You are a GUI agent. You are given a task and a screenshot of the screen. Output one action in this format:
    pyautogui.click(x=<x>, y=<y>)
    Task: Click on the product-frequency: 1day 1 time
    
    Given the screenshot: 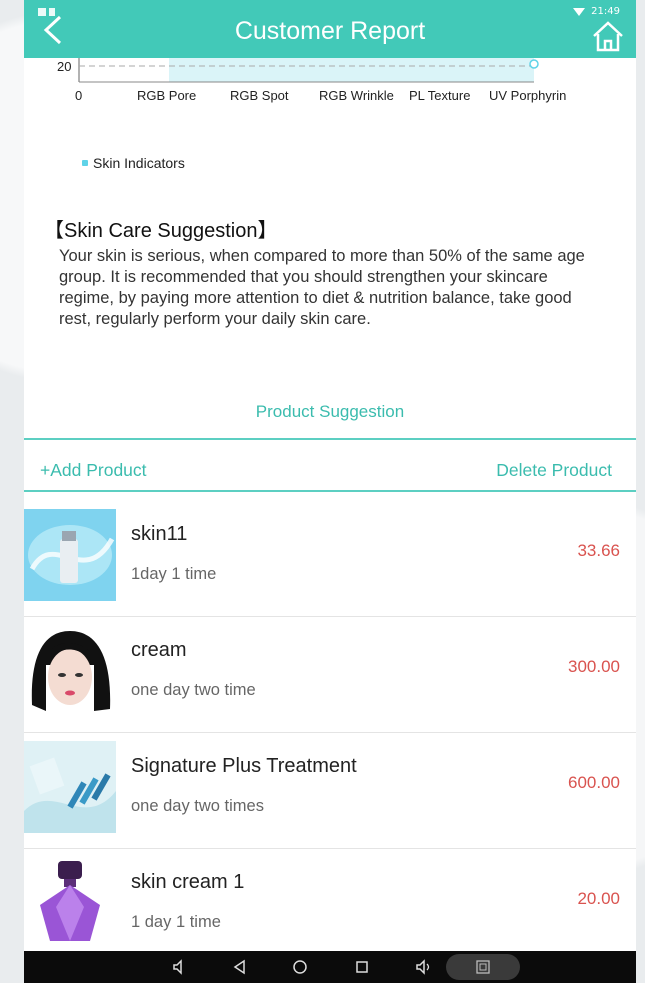 What is the action you would take?
    pyautogui.click(x=174, y=574)
    